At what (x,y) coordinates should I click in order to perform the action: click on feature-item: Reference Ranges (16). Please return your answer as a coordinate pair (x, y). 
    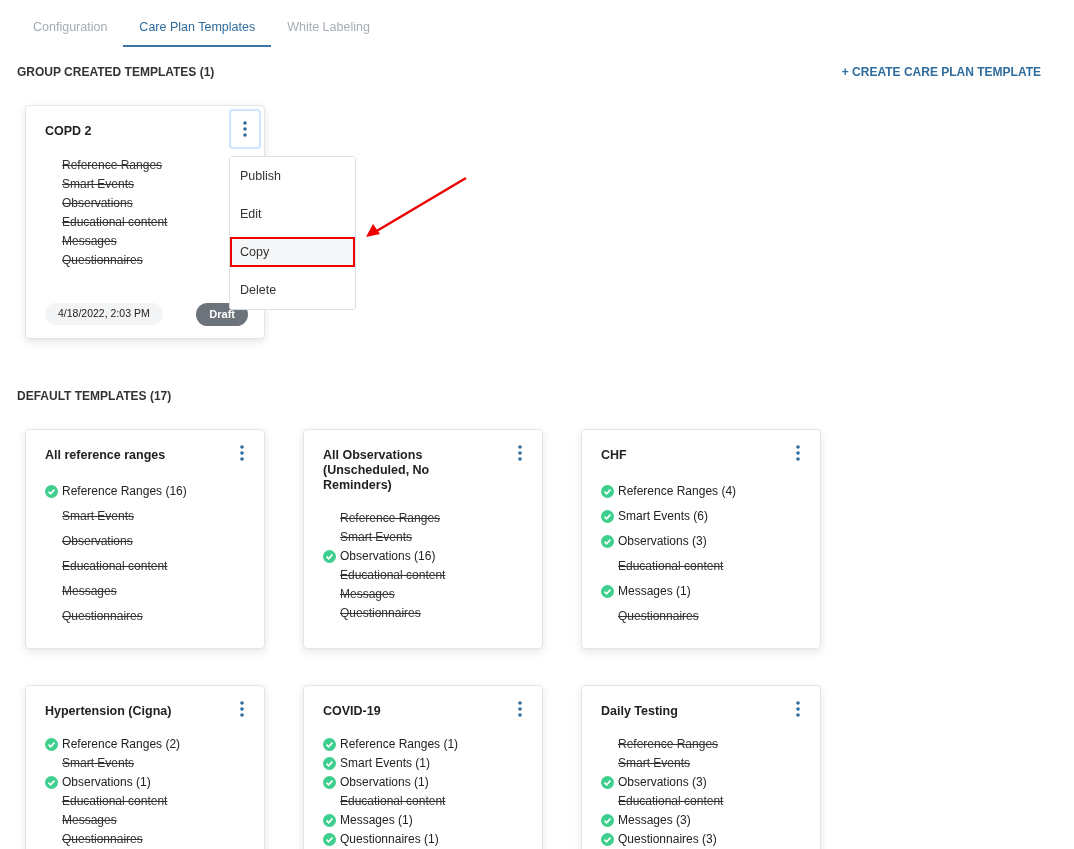
    Looking at the image, I should click on (124, 491).